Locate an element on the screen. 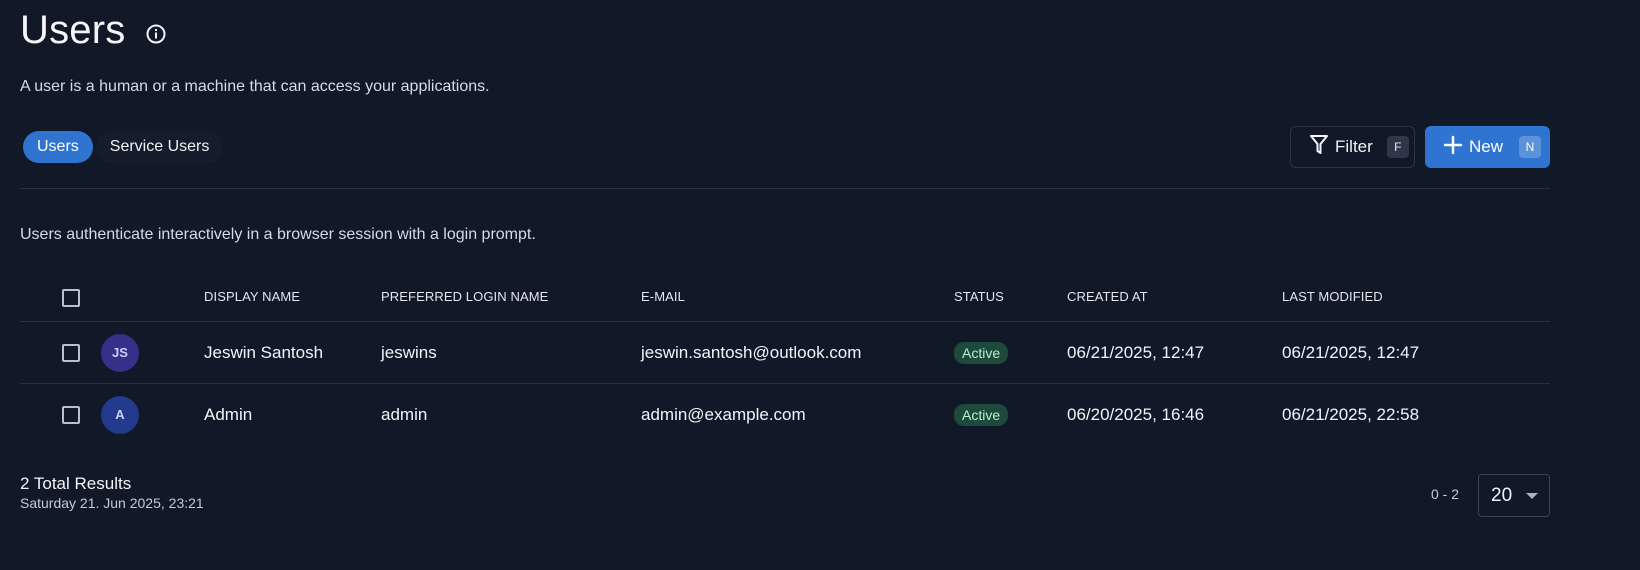 The image size is (1640, 570). avatar: A is located at coordinates (120, 414).